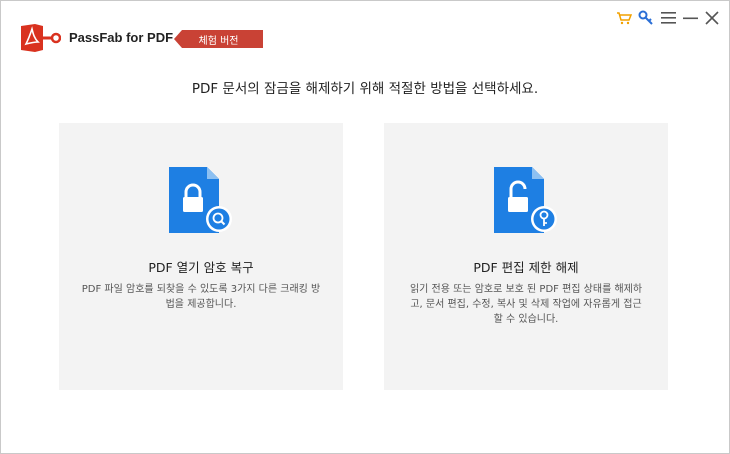  Describe the element at coordinates (526, 267) in the screenshot. I see `card-title: PDF 편집 제한 해제` at that location.